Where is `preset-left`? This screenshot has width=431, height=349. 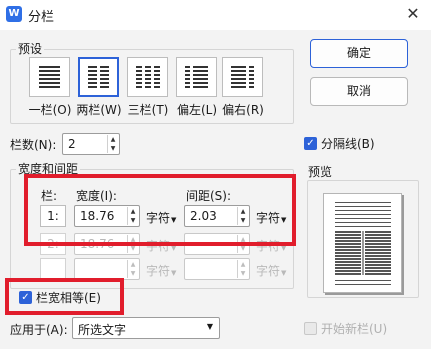 preset-left is located at coordinates (196, 77).